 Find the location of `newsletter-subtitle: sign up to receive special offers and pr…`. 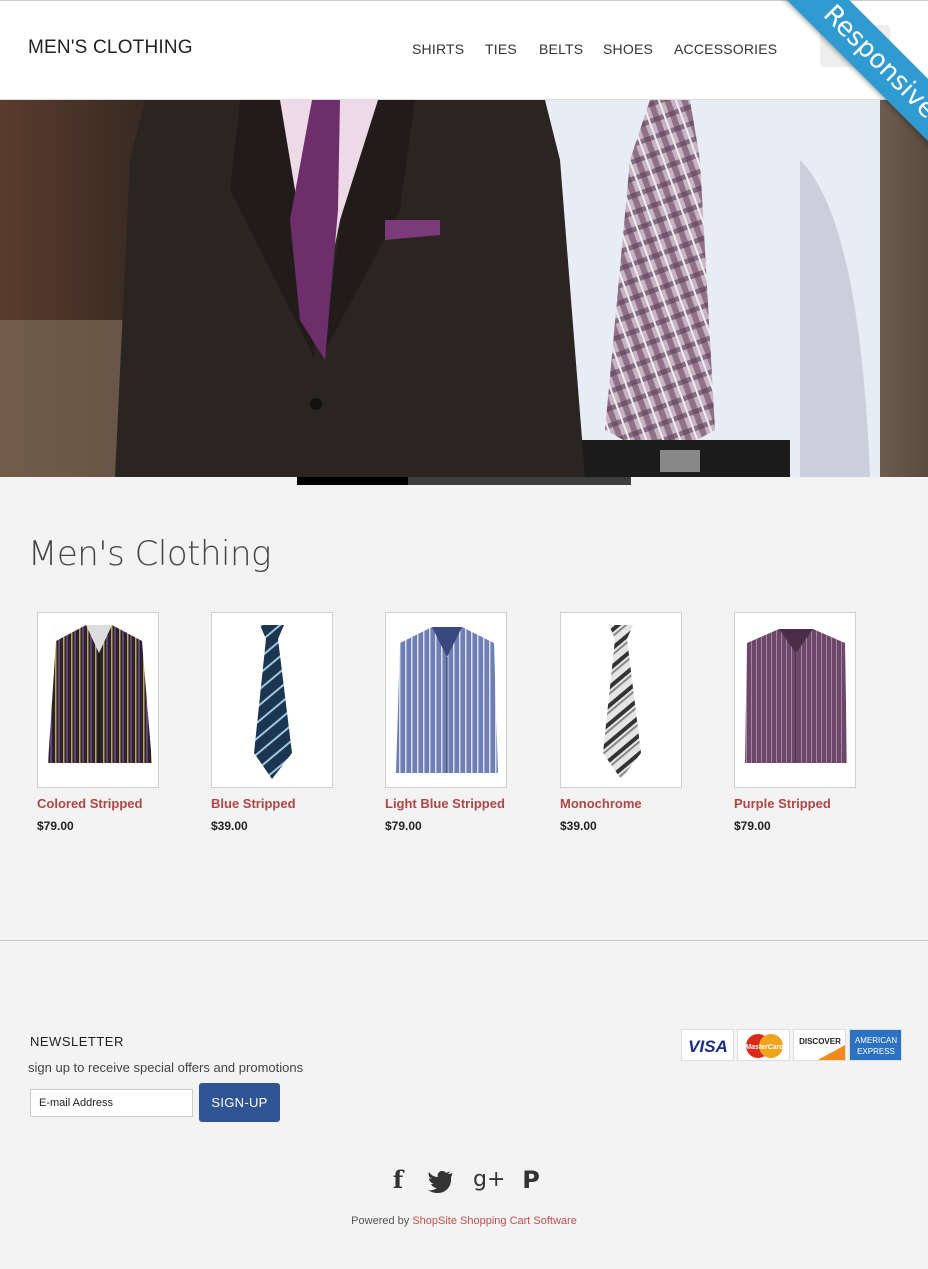

newsletter-subtitle: sign up to receive special offers and pr… is located at coordinates (166, 1067).